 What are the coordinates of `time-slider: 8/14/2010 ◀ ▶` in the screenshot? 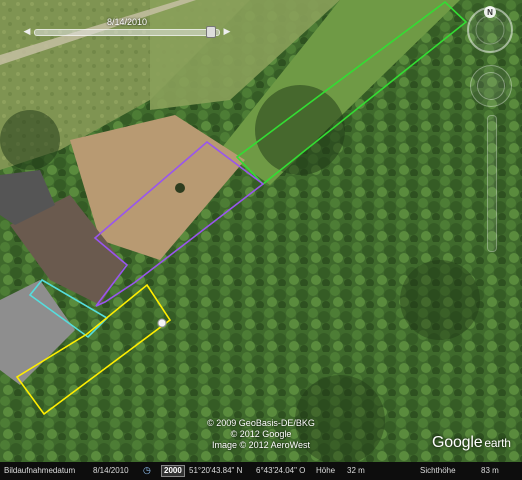 It's located at (127, 30).